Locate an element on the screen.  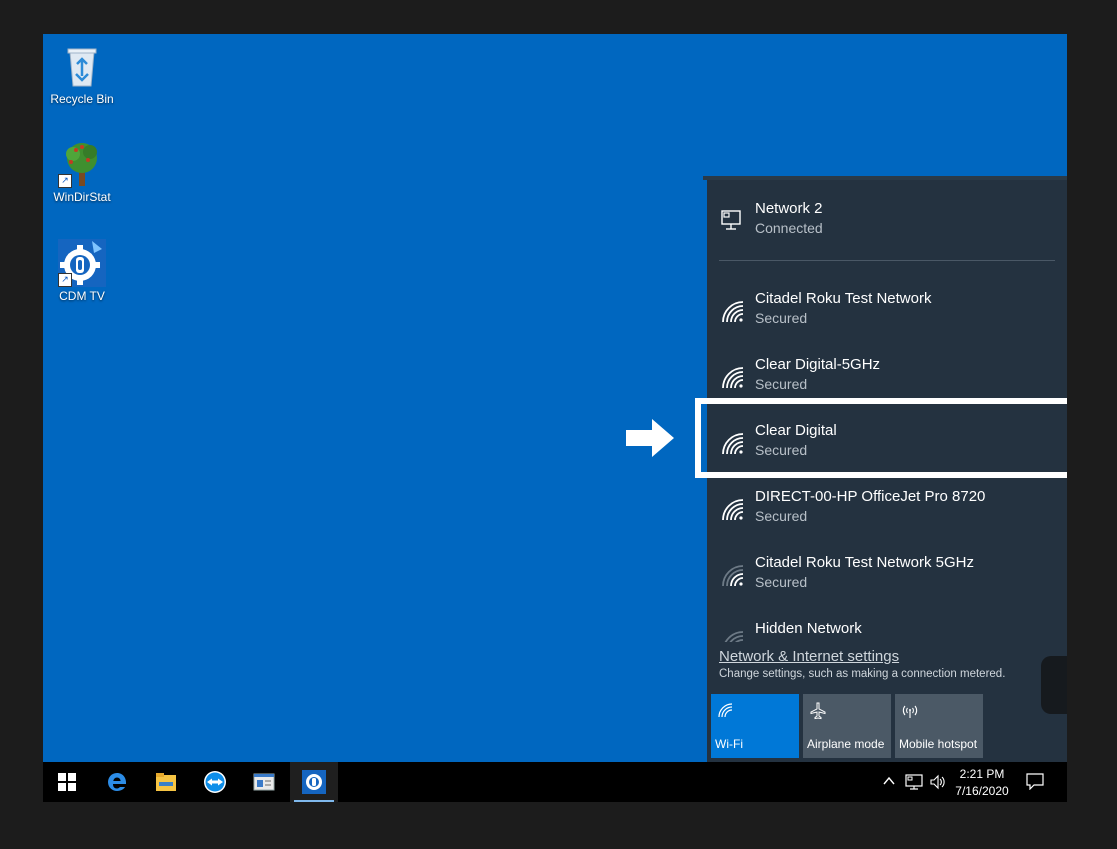
recycle-bin-desktop-icon: Recycle Bin is located at coordinates (82, 74).